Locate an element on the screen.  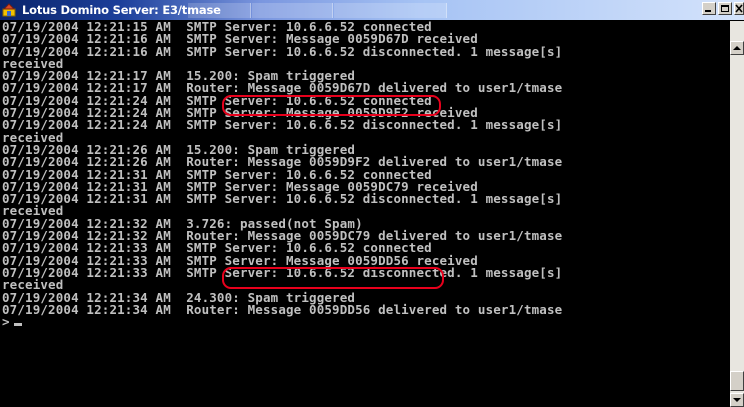
text-cursor is located at coordinates (17, 325).